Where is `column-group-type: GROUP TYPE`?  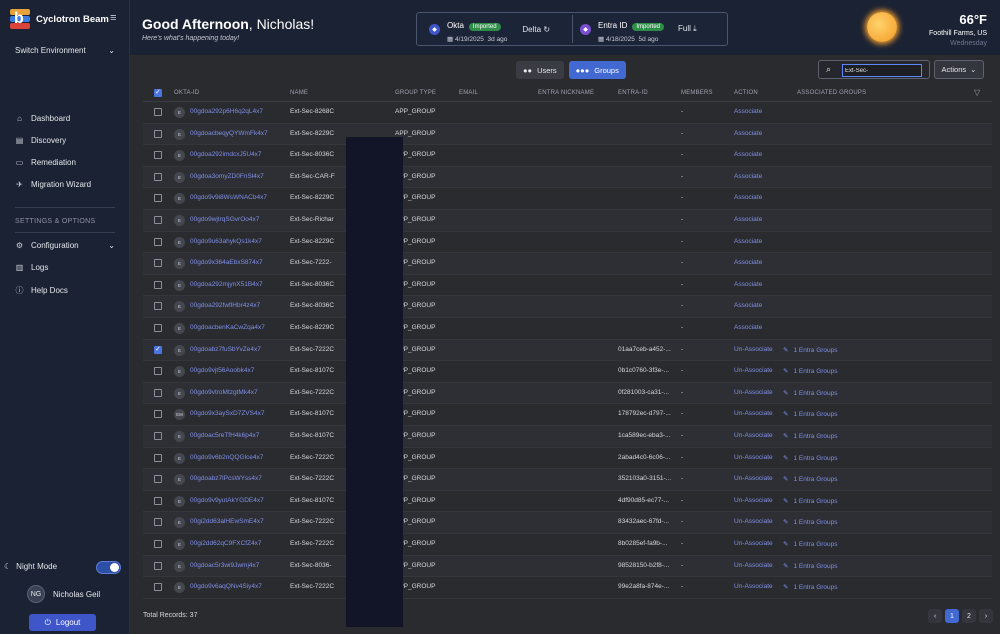 column-group-type: GROUP TYPE is located at coordinates (415, 93).